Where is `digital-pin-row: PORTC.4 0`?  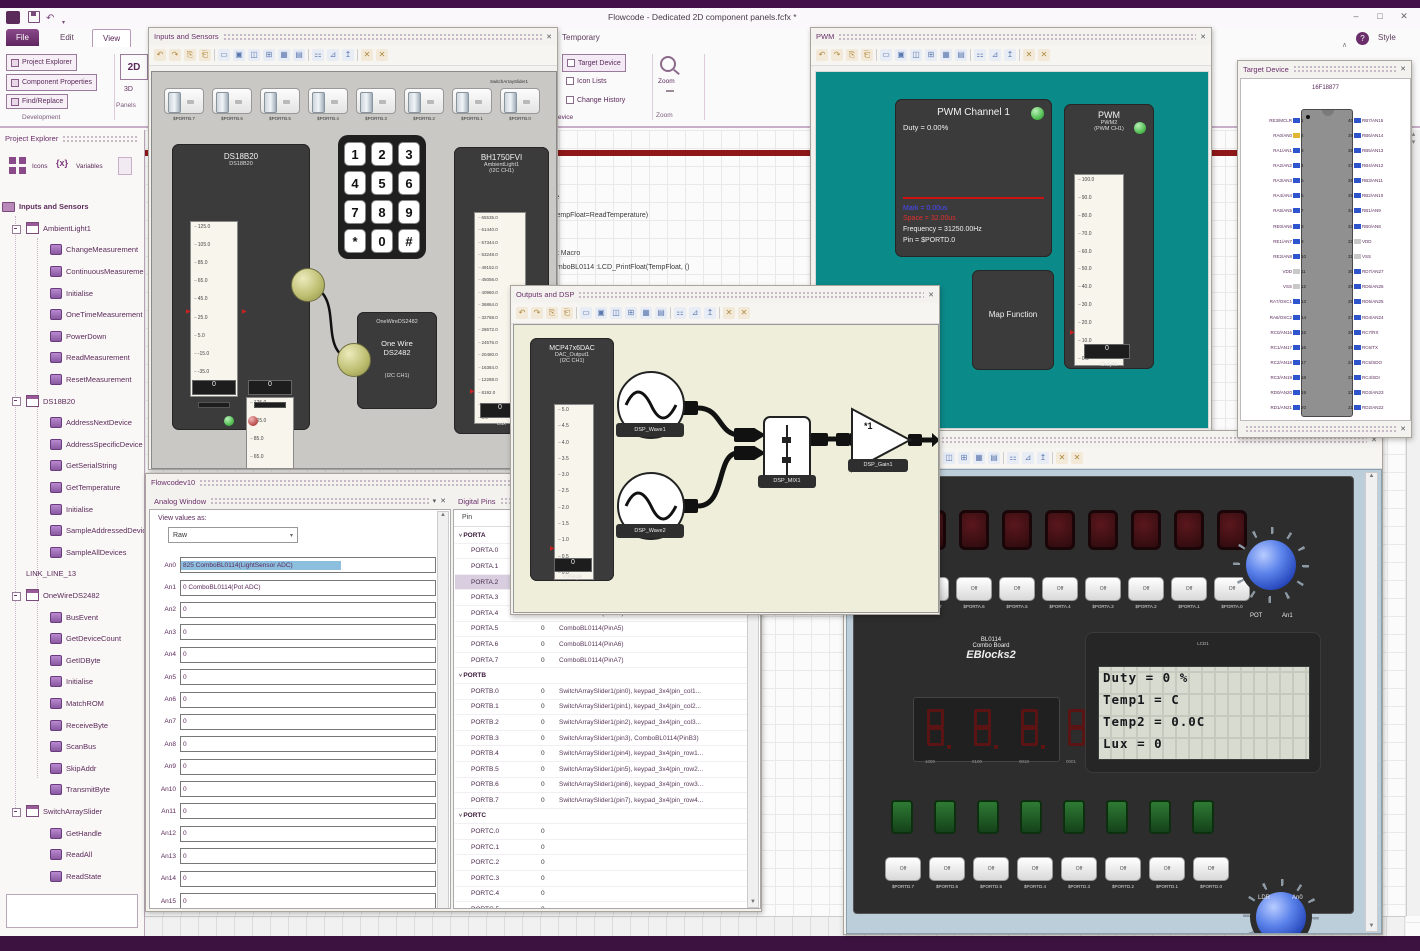 digital-pin-row: PORTC.4 0 is located at coordinates (601, 895).